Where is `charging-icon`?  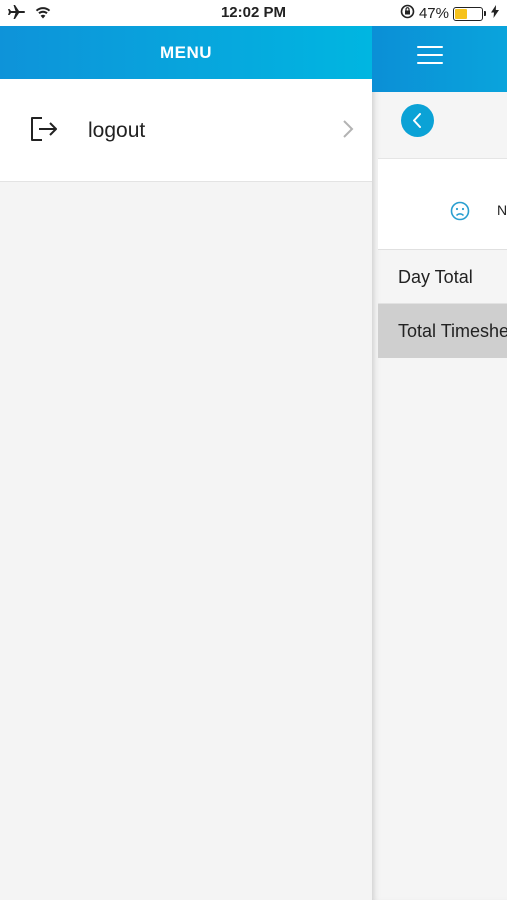
charging-icon is located at coordinates (495, 13).